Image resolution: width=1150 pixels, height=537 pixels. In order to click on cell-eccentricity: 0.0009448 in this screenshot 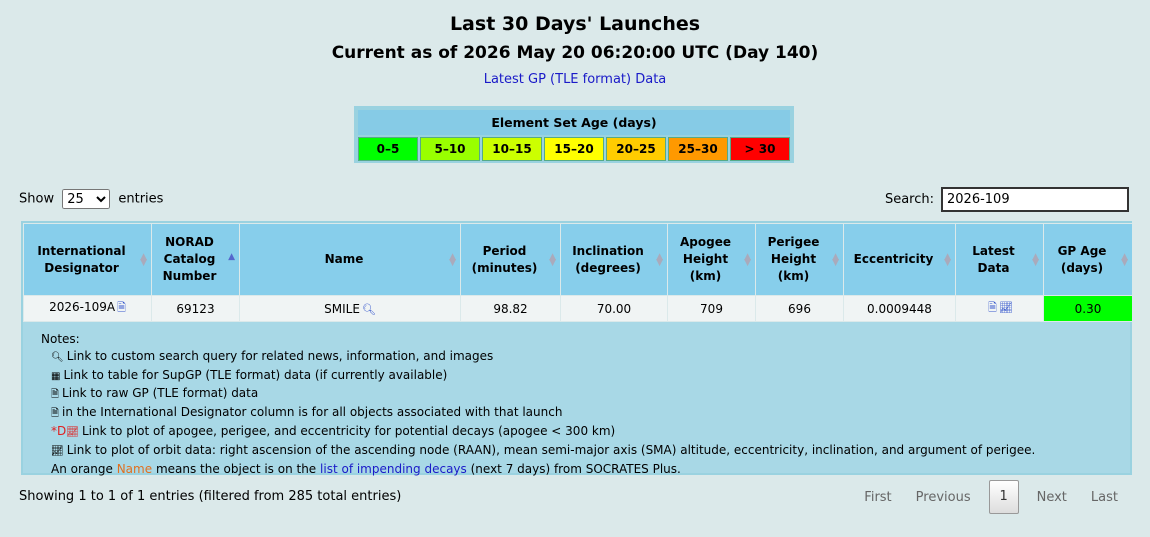, I will do `click(899, 308)`.